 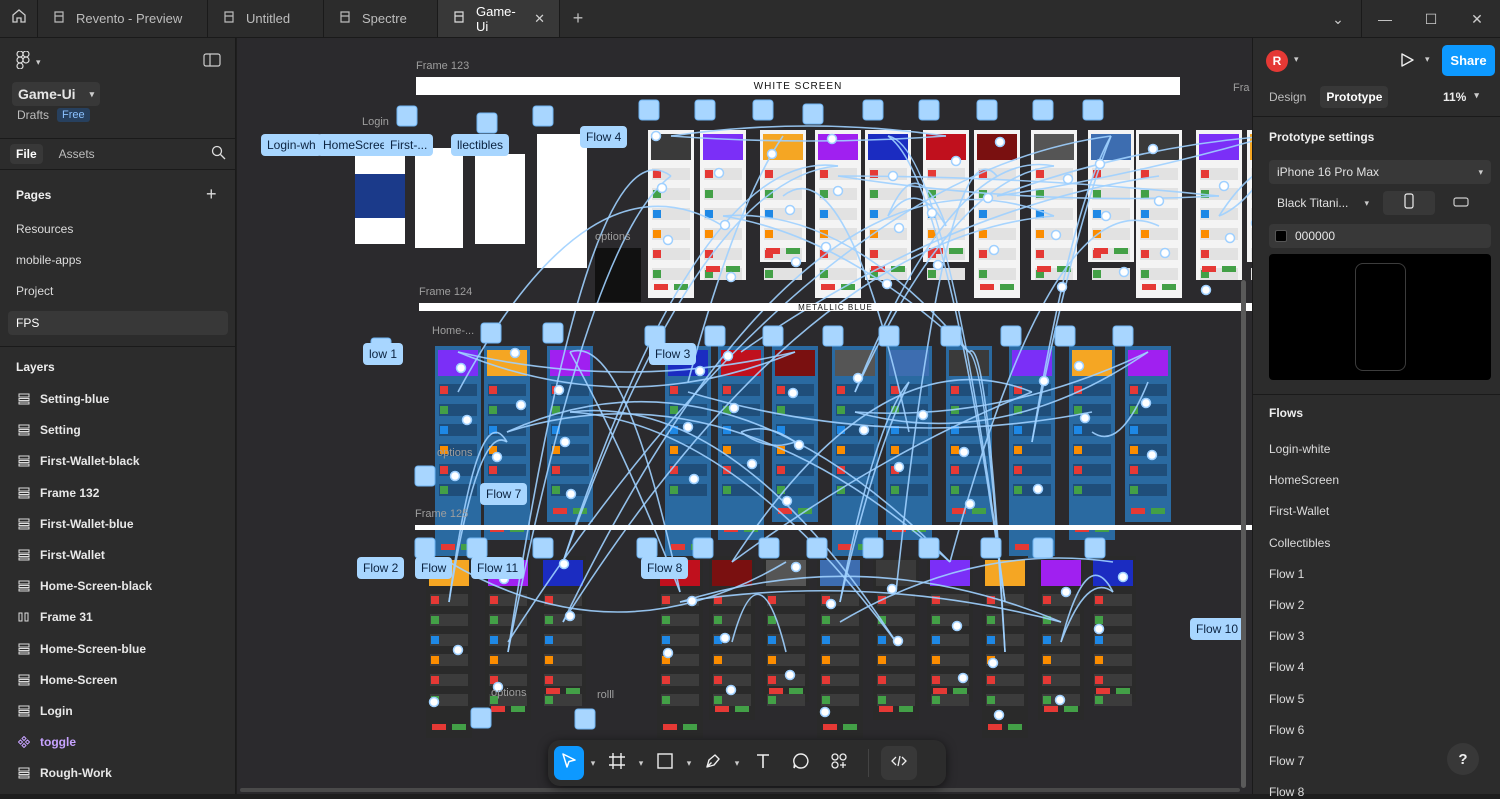 What do you see at coordinates (1315, 236) in the screenshot?
I see `color-hex: 000000` at bounding box center [1315, 236].